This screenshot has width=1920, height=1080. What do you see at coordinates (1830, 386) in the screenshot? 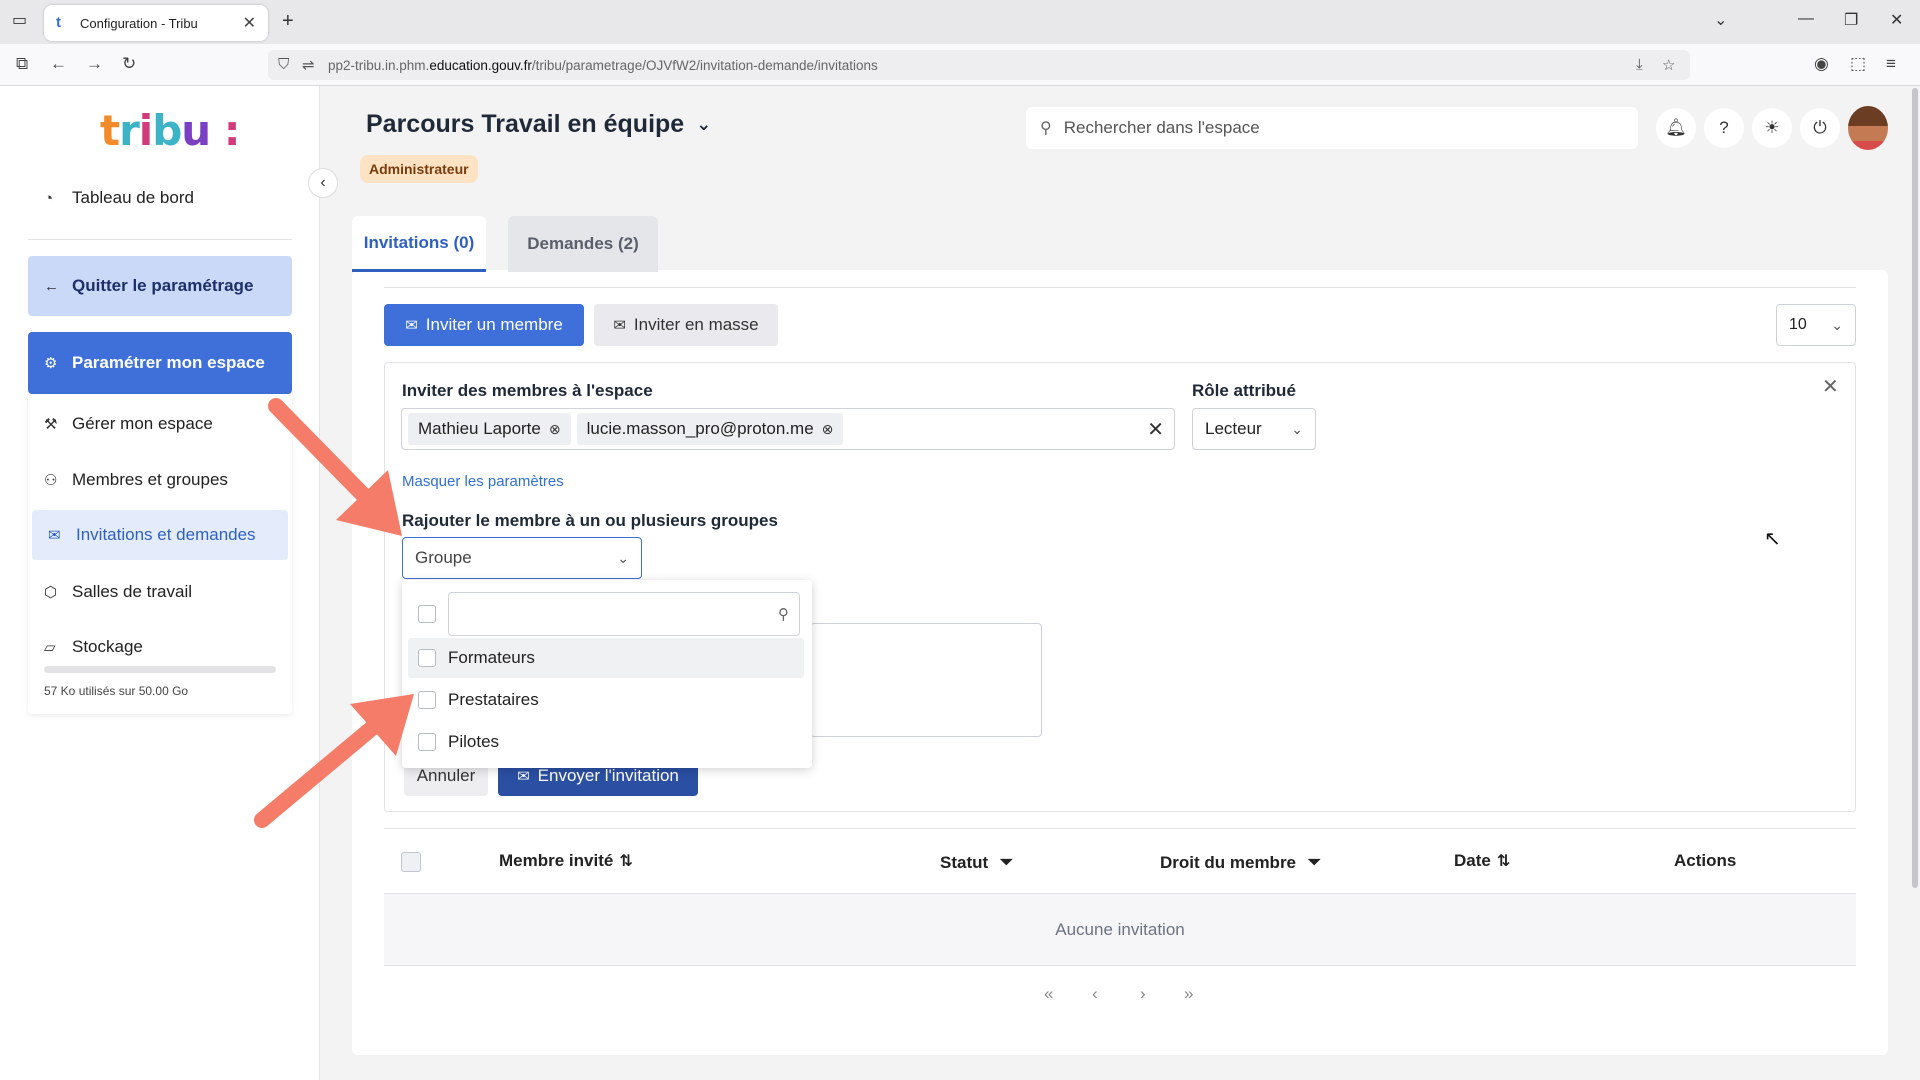
I see `close-icon: ✕` at bounding box center [1830, 386].